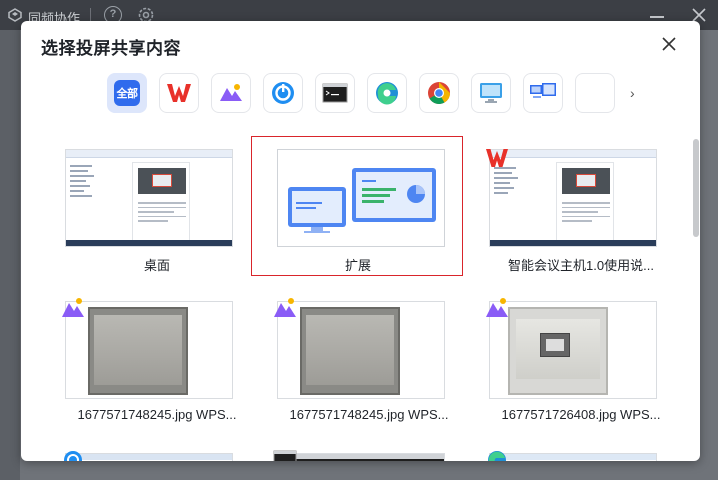 This screenshot has height=480, width=718. What do you see at coordinates (657, 17) in the screenshot?
I see `minimize-icon` at bounding box center [657, 17].